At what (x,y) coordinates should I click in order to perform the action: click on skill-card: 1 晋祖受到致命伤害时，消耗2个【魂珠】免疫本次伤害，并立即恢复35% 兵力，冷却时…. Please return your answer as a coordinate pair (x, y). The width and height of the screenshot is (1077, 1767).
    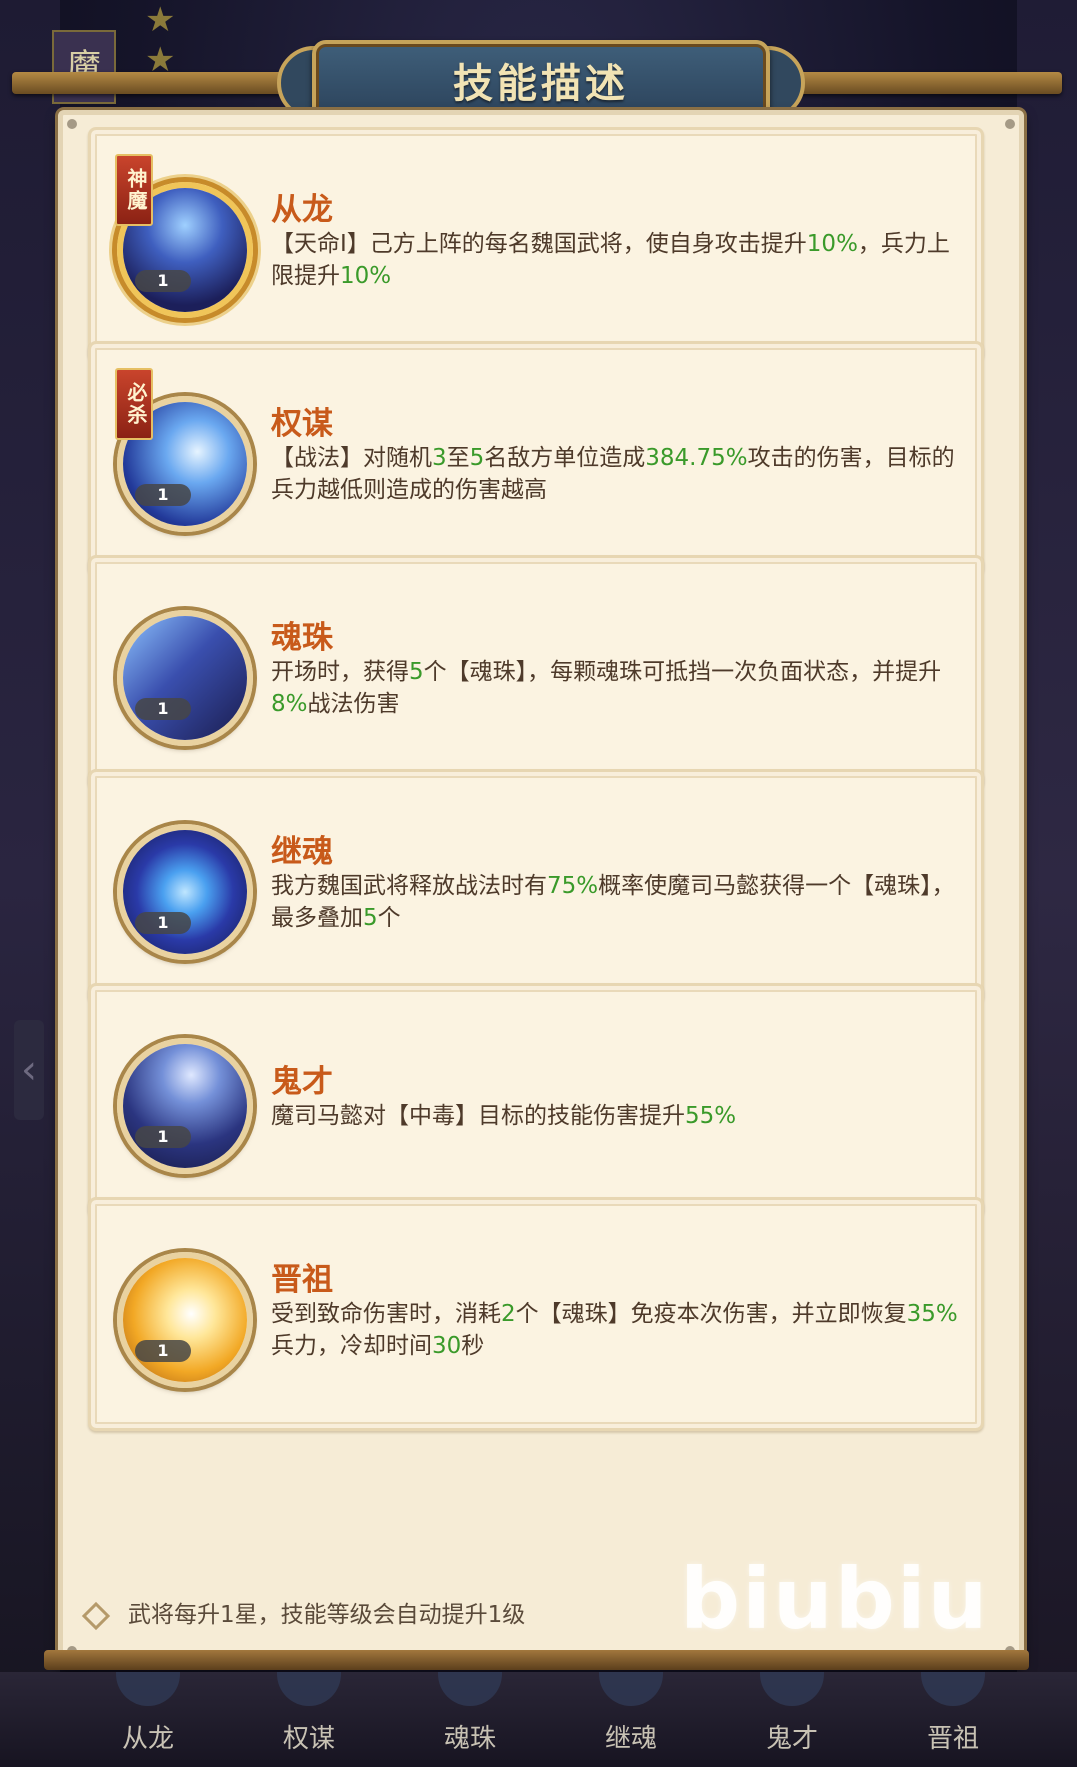
    Looking at the image, I should click on (536, 1314).